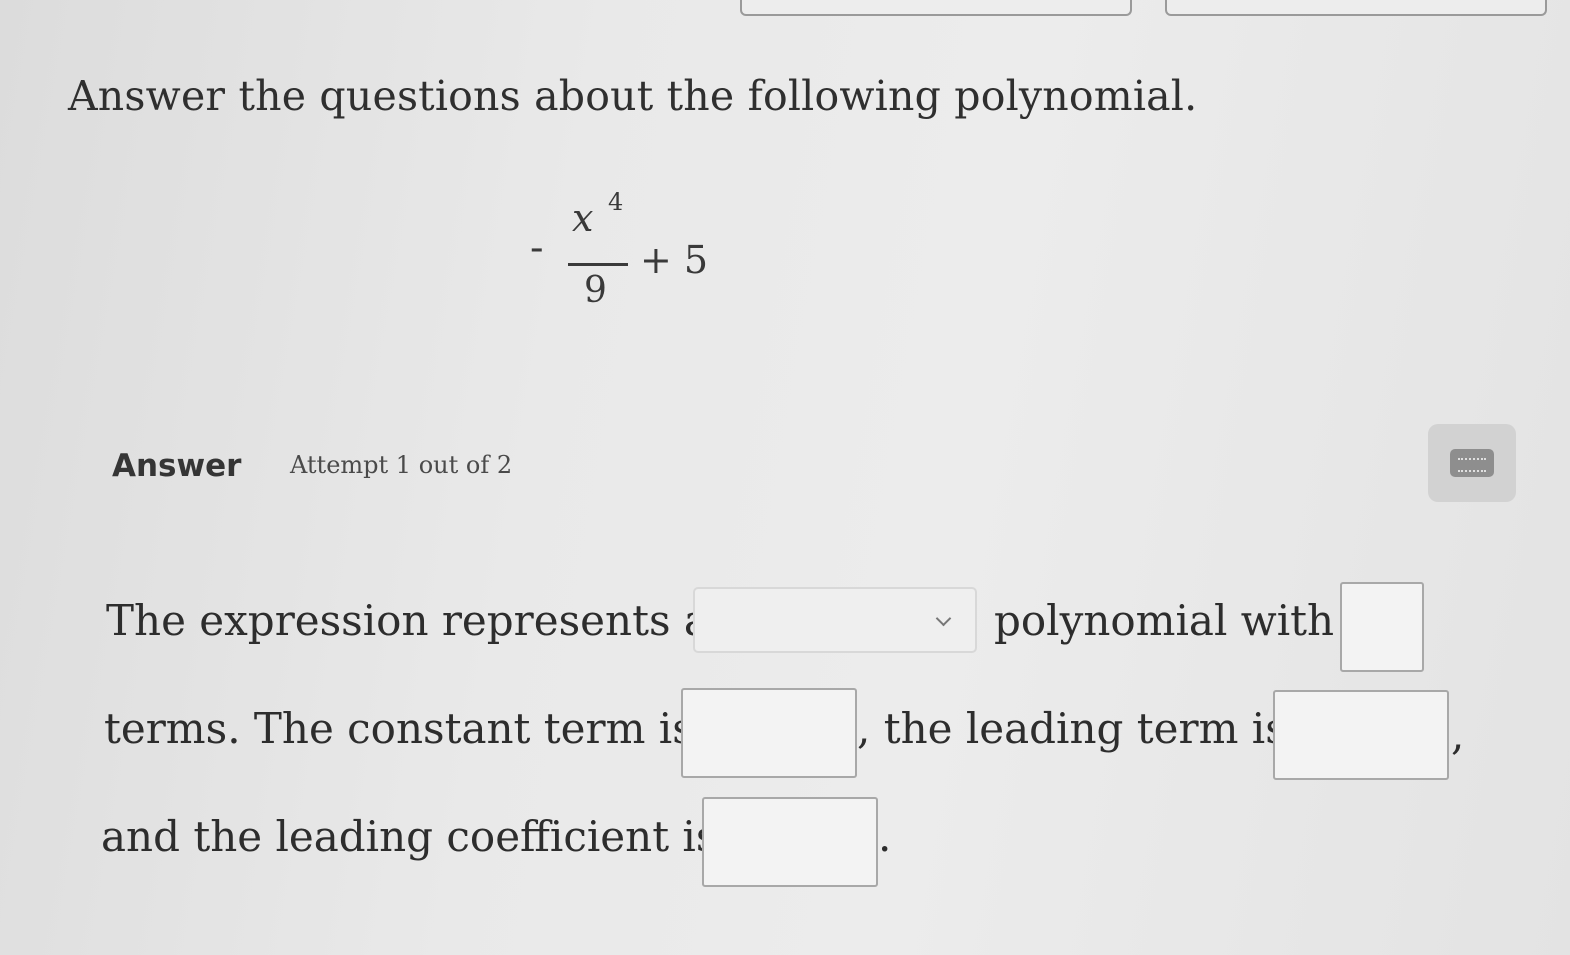 The image size is (1570, 955). I want to click on keyboard-button, so click(1472, 463).